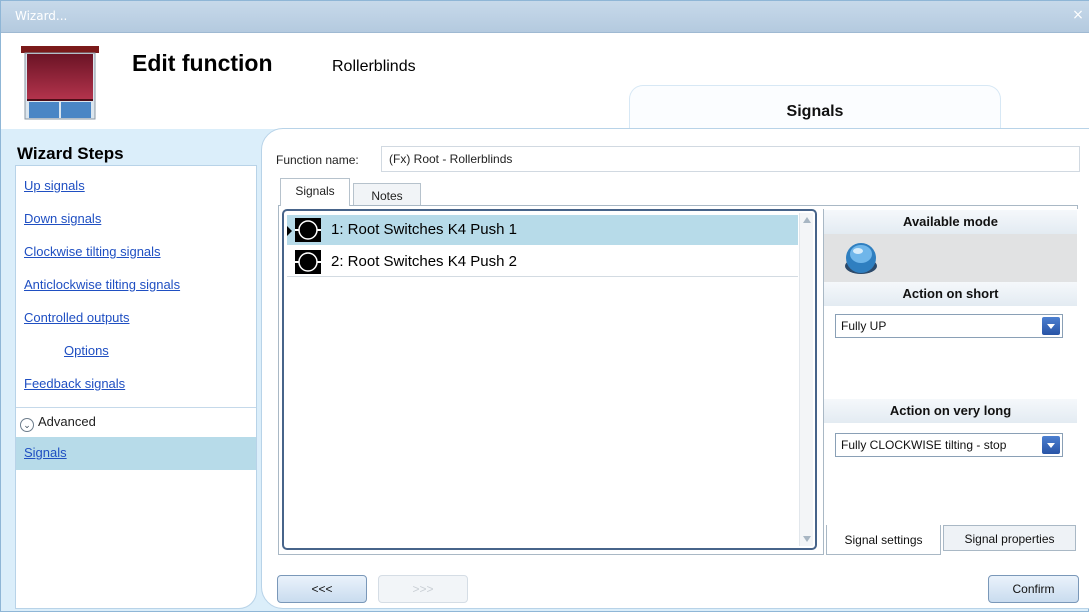 This screenshot has height=612, width=1089. Describe the element at coordinates (545, 17) in the screenshot. I see `title-bar: Wizard... ×` at that location.